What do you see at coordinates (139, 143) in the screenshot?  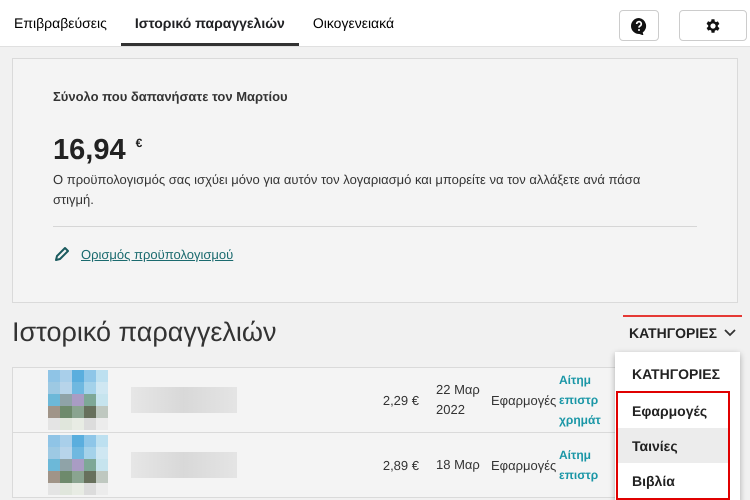 I see `currency: €` at bounding box center [139, 143].